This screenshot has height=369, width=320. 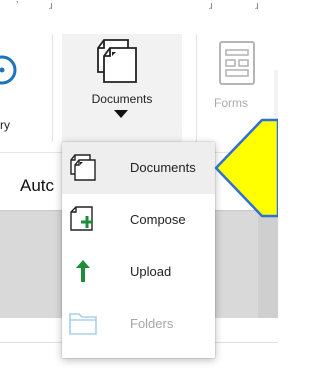 I want to click on content-gray-panel, so click(x=268, y=264).